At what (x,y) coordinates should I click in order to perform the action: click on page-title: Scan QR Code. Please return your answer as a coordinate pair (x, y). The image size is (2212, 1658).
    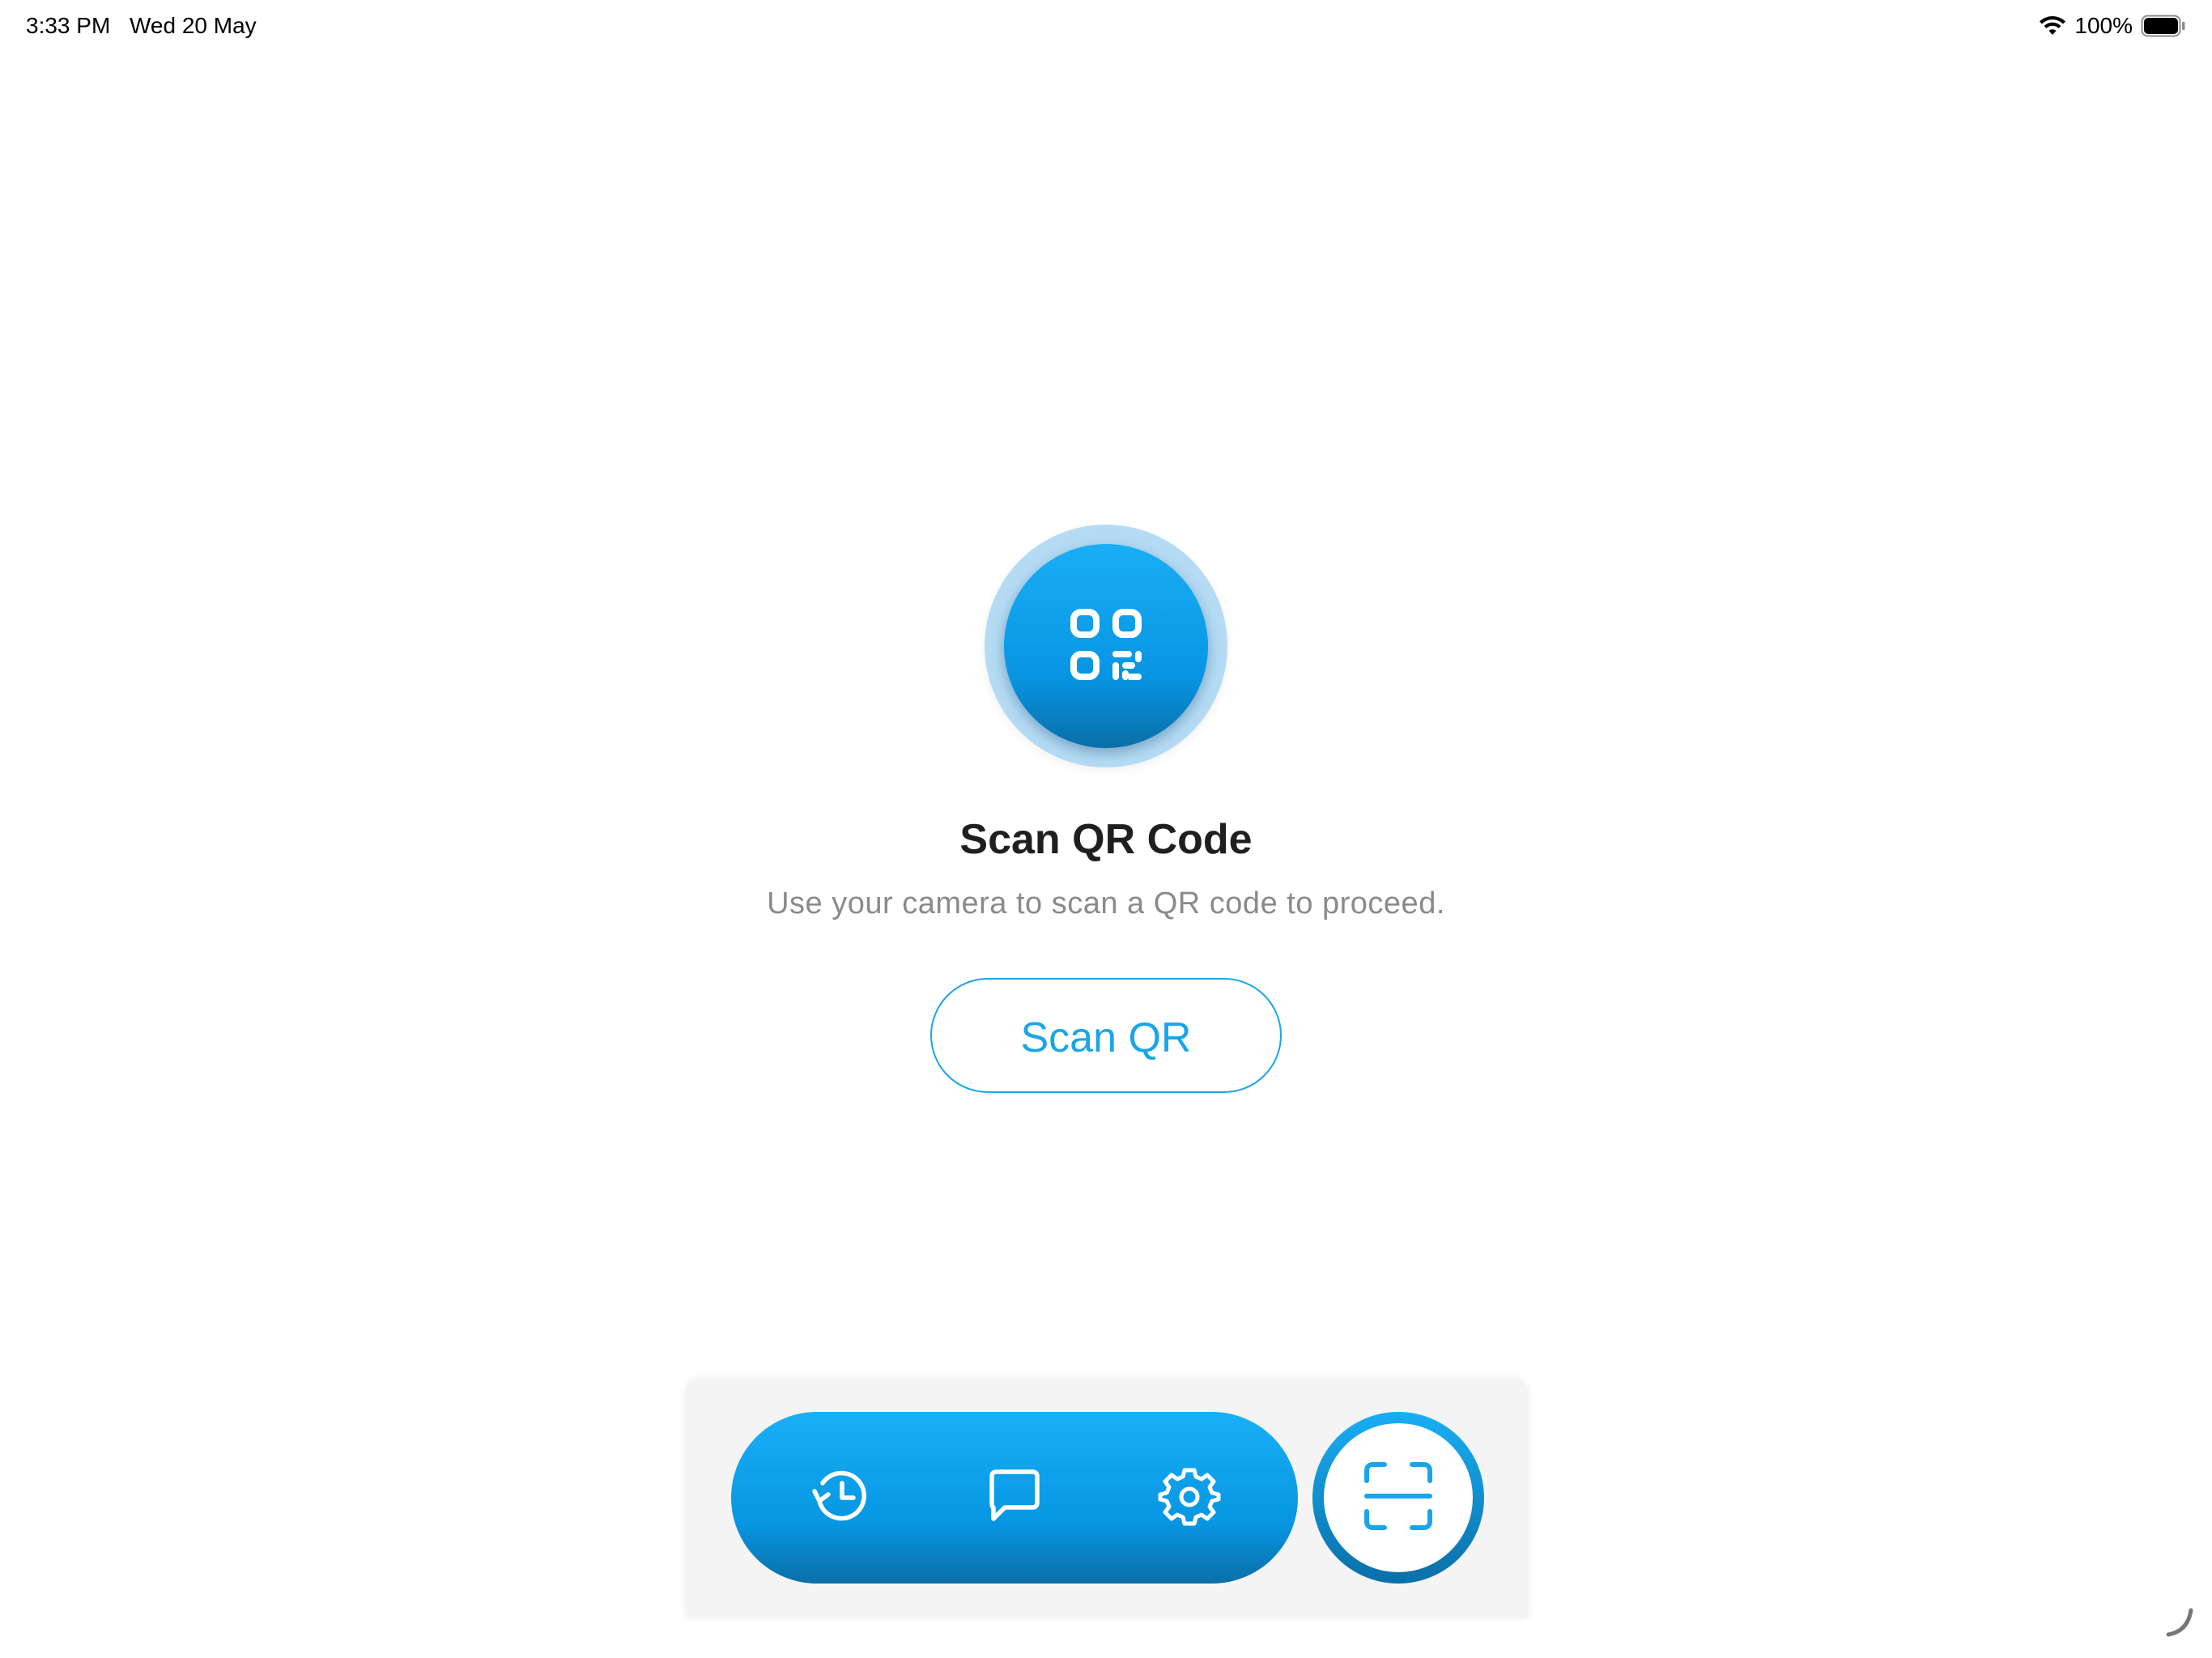
    Looking at the image, I should click on (1106, 839).